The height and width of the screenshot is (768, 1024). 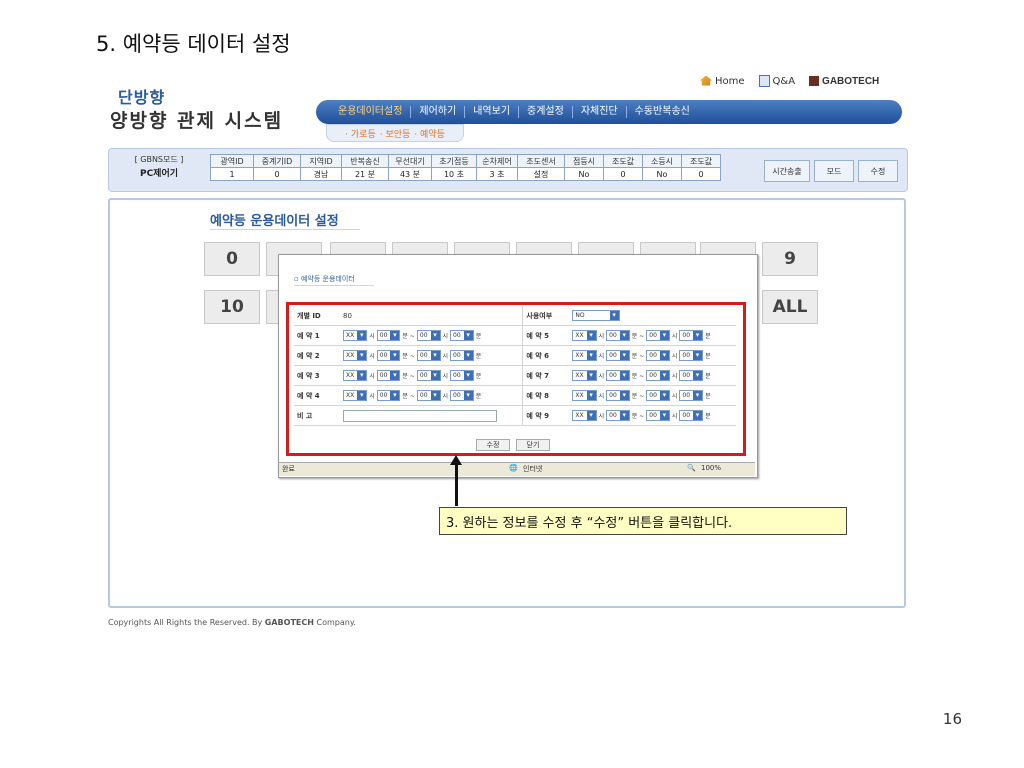 I want to click on nav-item-diagnosis: 자체진단, so click(x=600, y=112).